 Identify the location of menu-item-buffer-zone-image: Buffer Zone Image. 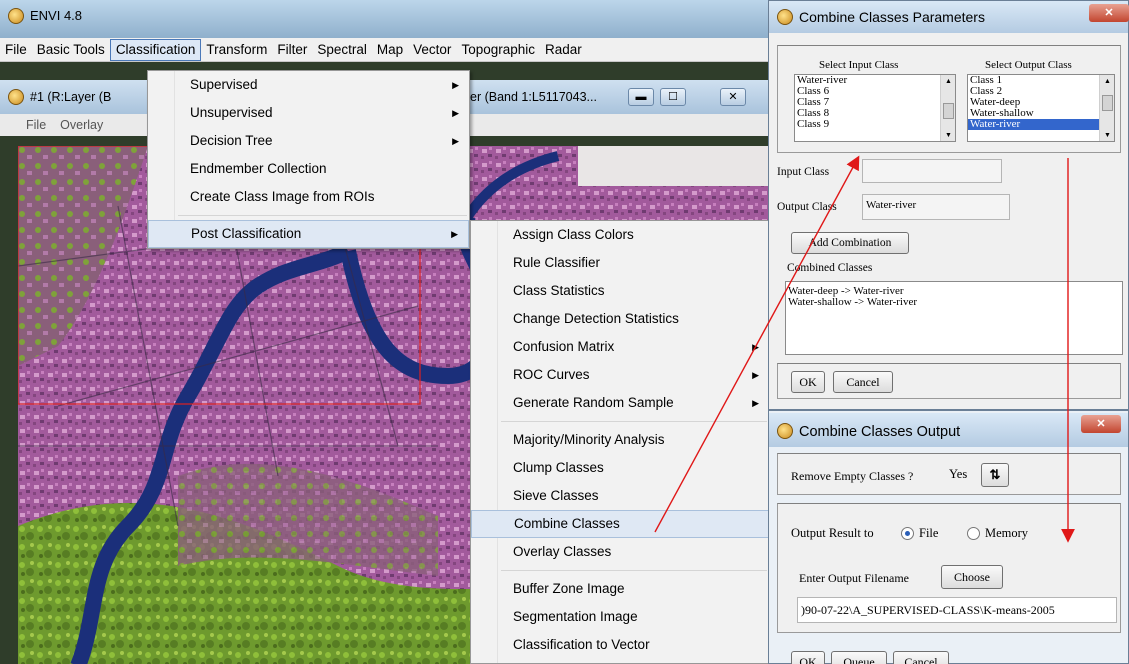
(620, 589).